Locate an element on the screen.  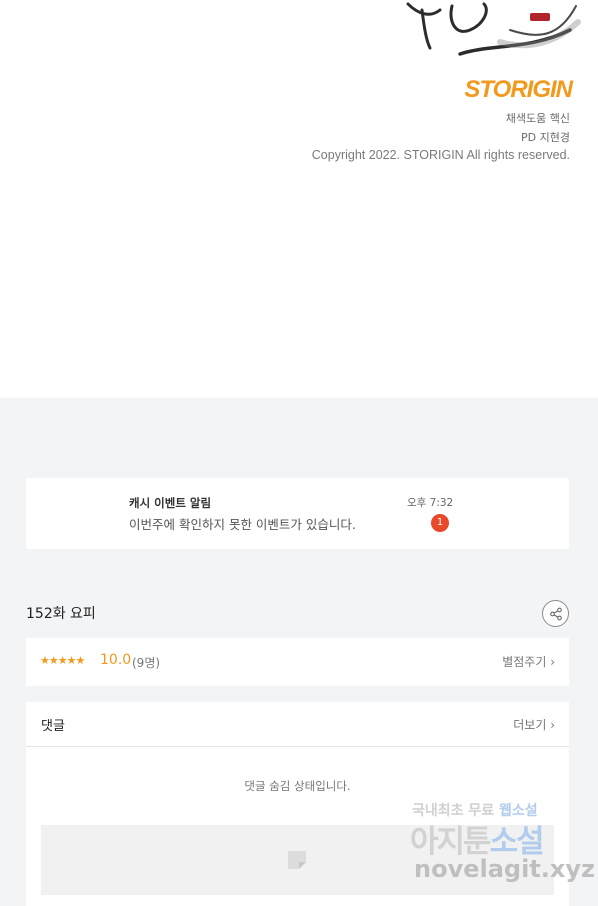
notification-body: 이번주에 확인하지 못한 이벤트가 있습니다. is located at coordinates (242, 524).